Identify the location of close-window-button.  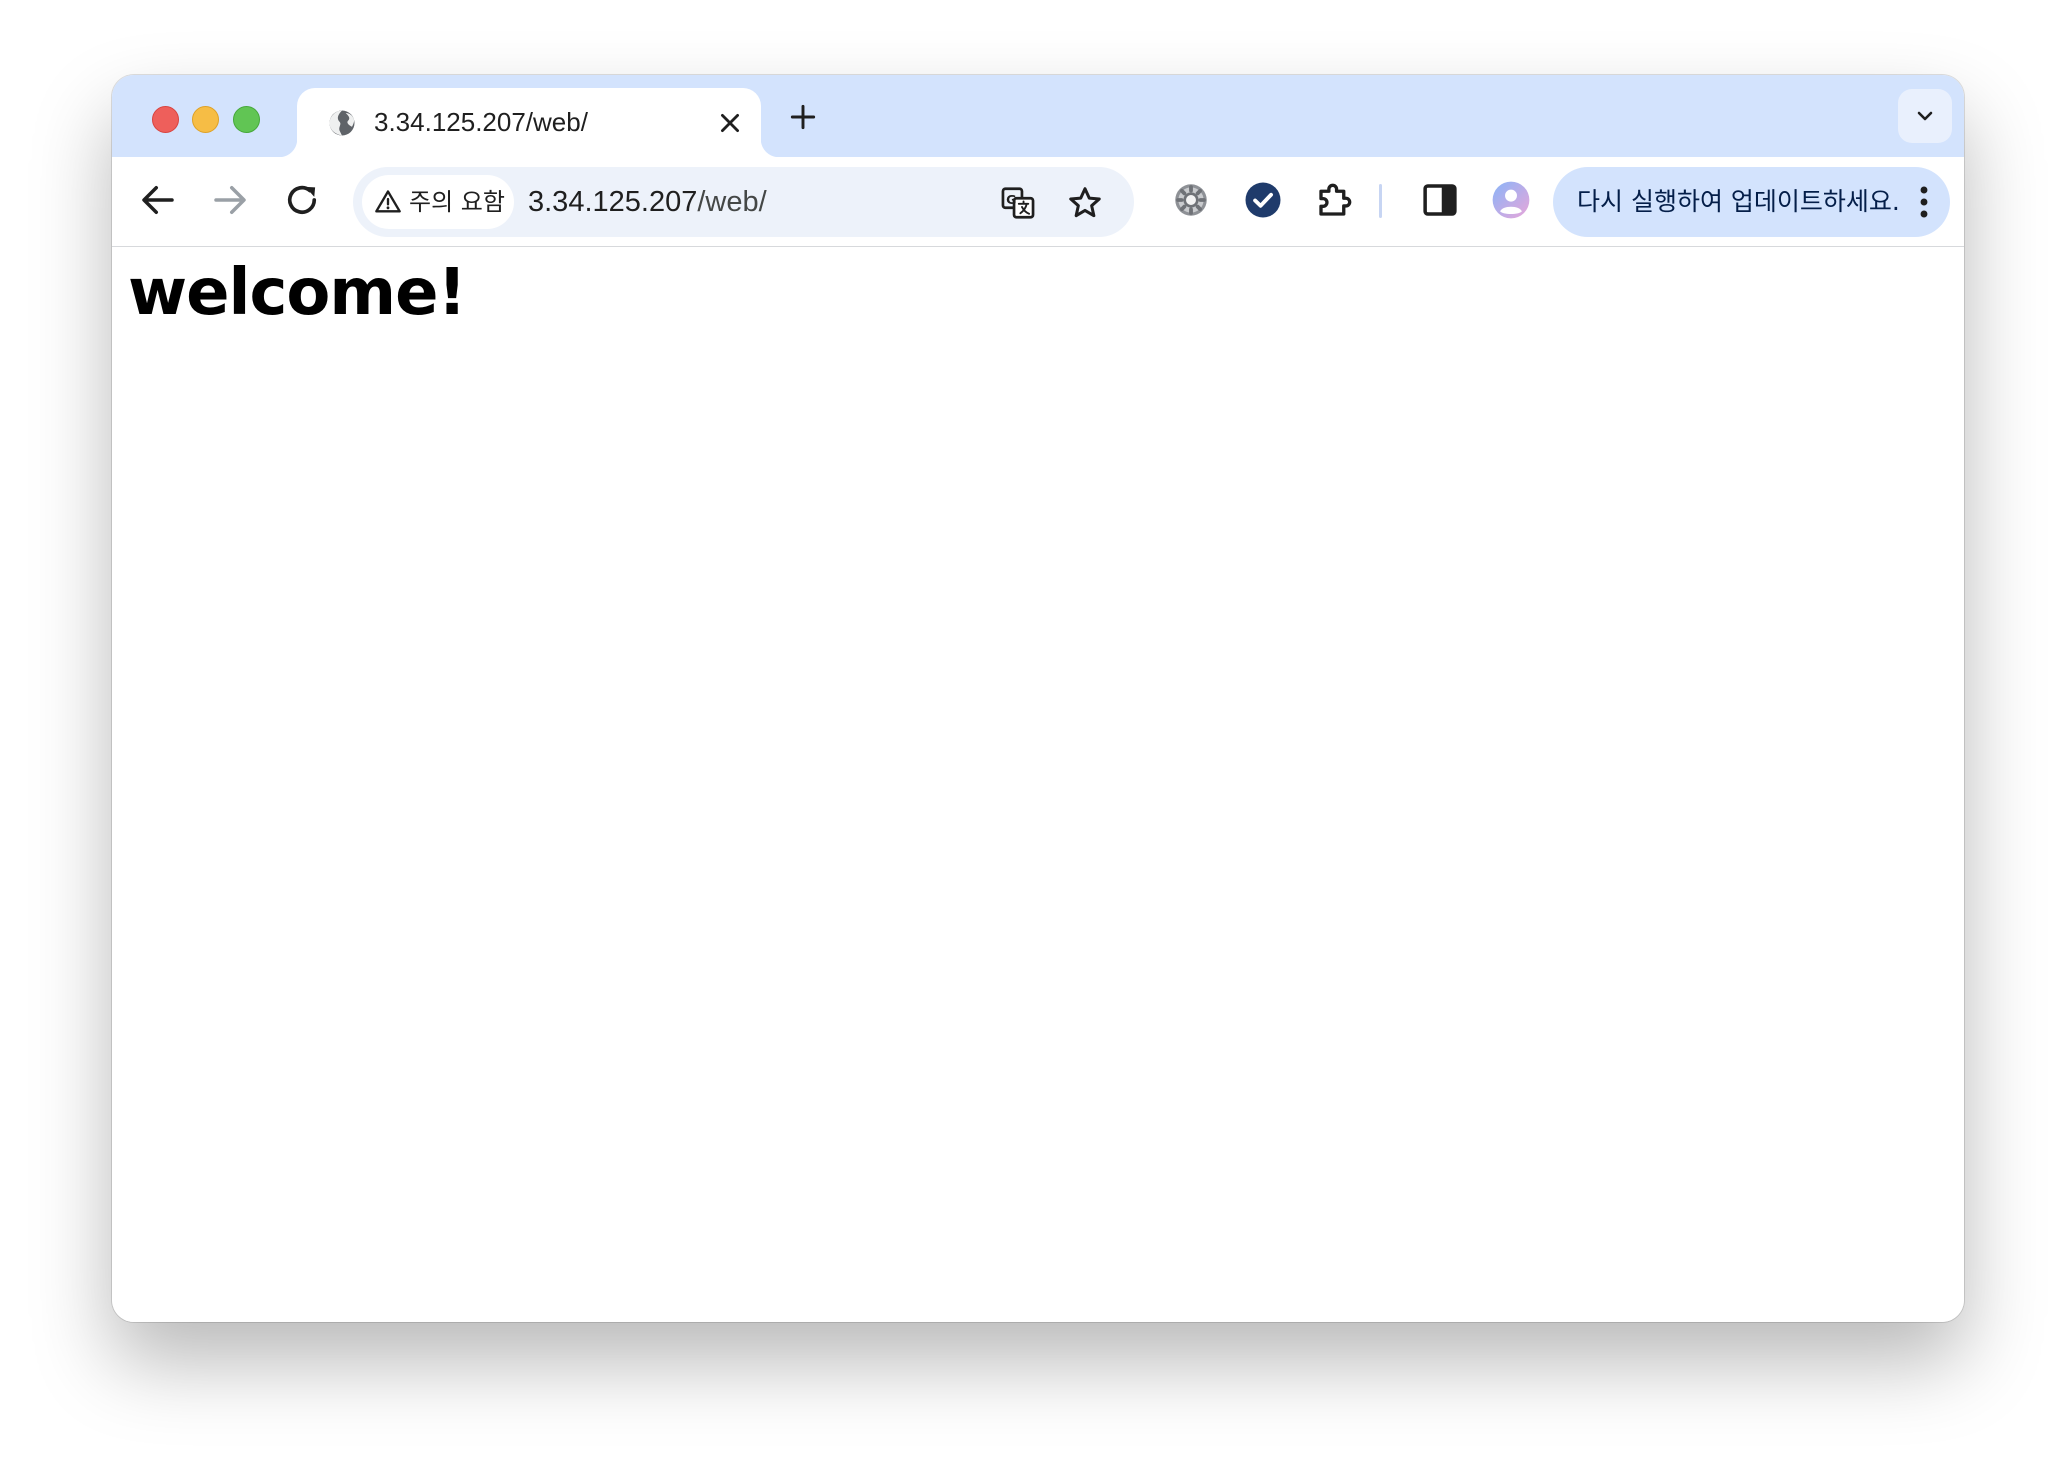
(165, 119).